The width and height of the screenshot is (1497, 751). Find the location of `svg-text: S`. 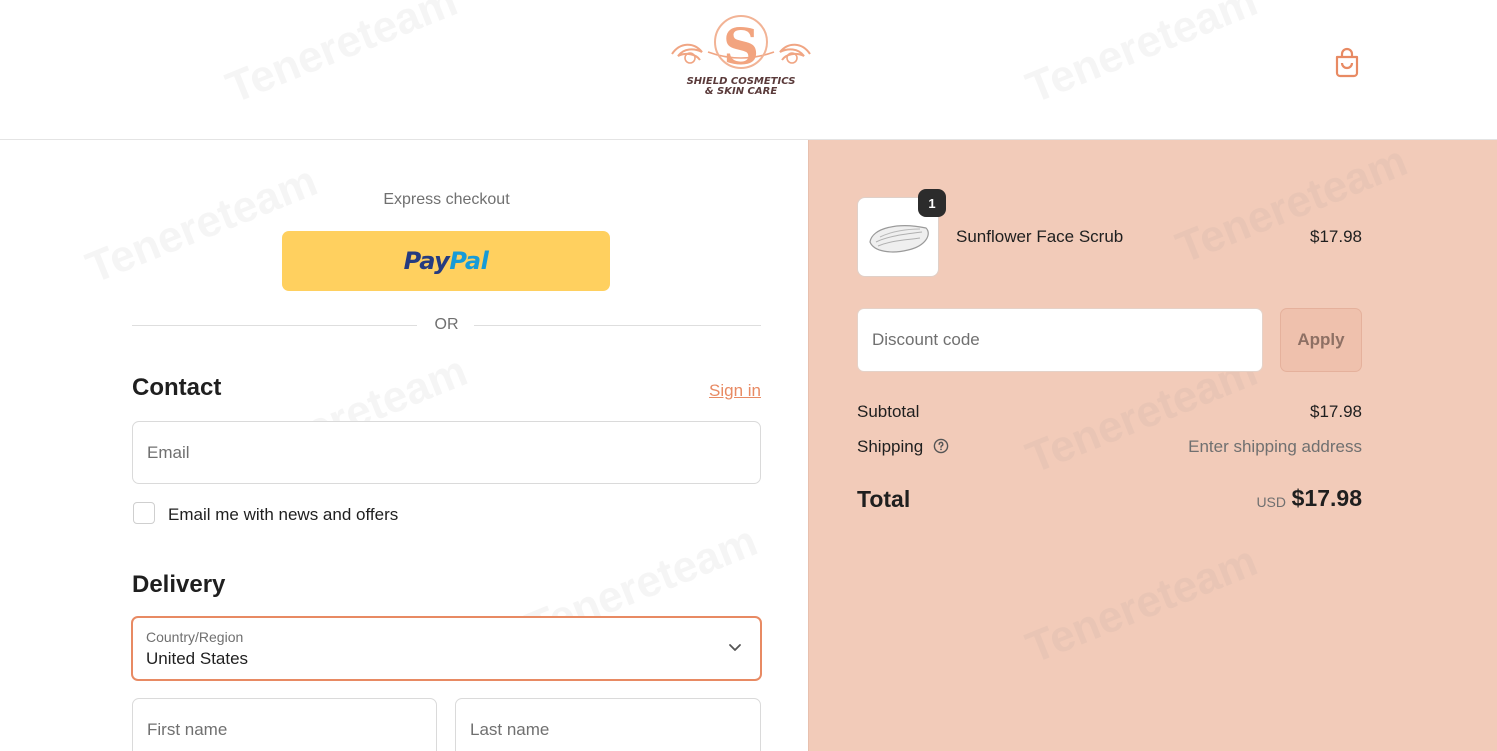

svg-text: S is located at coordinates (741, 45).